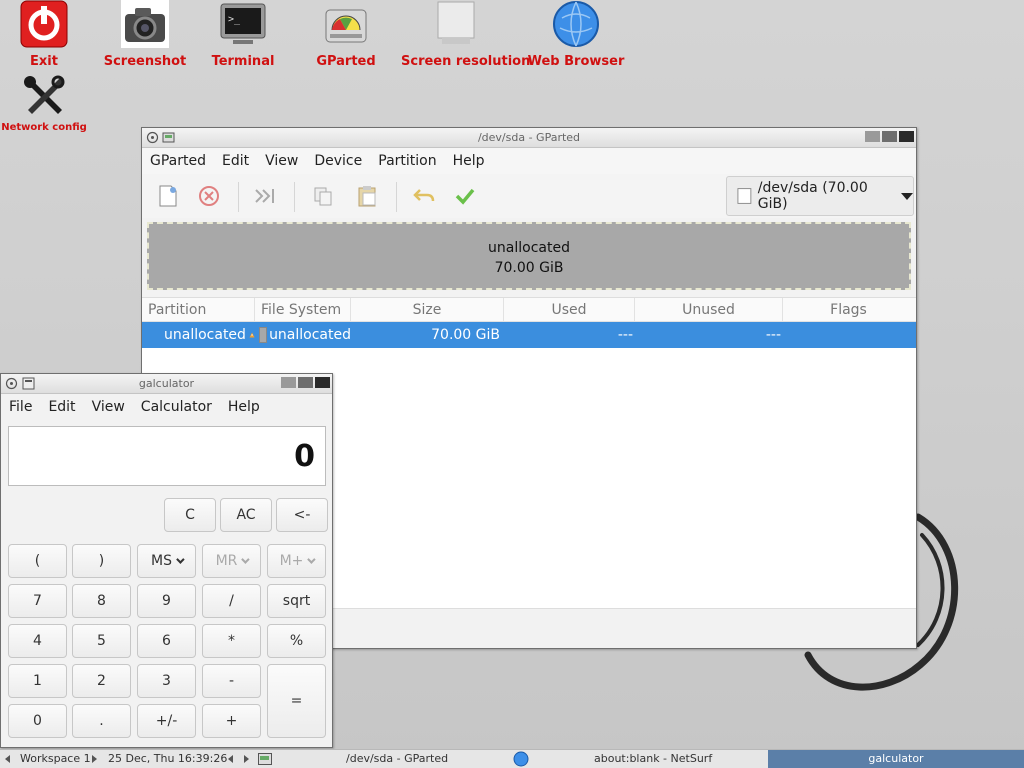 Image resolution: width=1024 pixels, height=768 pixels. Describe the element at coordinates (709, 309) in the screenshot. I see `column-header-unused: Unused` at that location.